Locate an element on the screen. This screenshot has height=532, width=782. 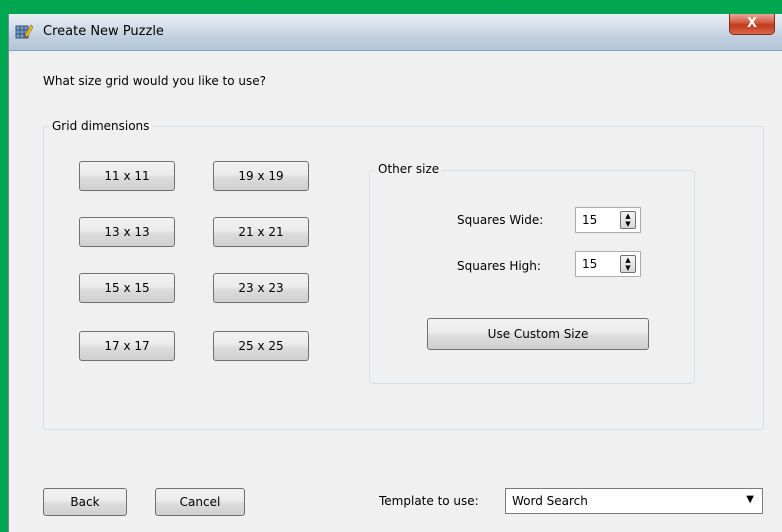
grid-15-button: 15 x 15 is located at coordinates (127, 288).